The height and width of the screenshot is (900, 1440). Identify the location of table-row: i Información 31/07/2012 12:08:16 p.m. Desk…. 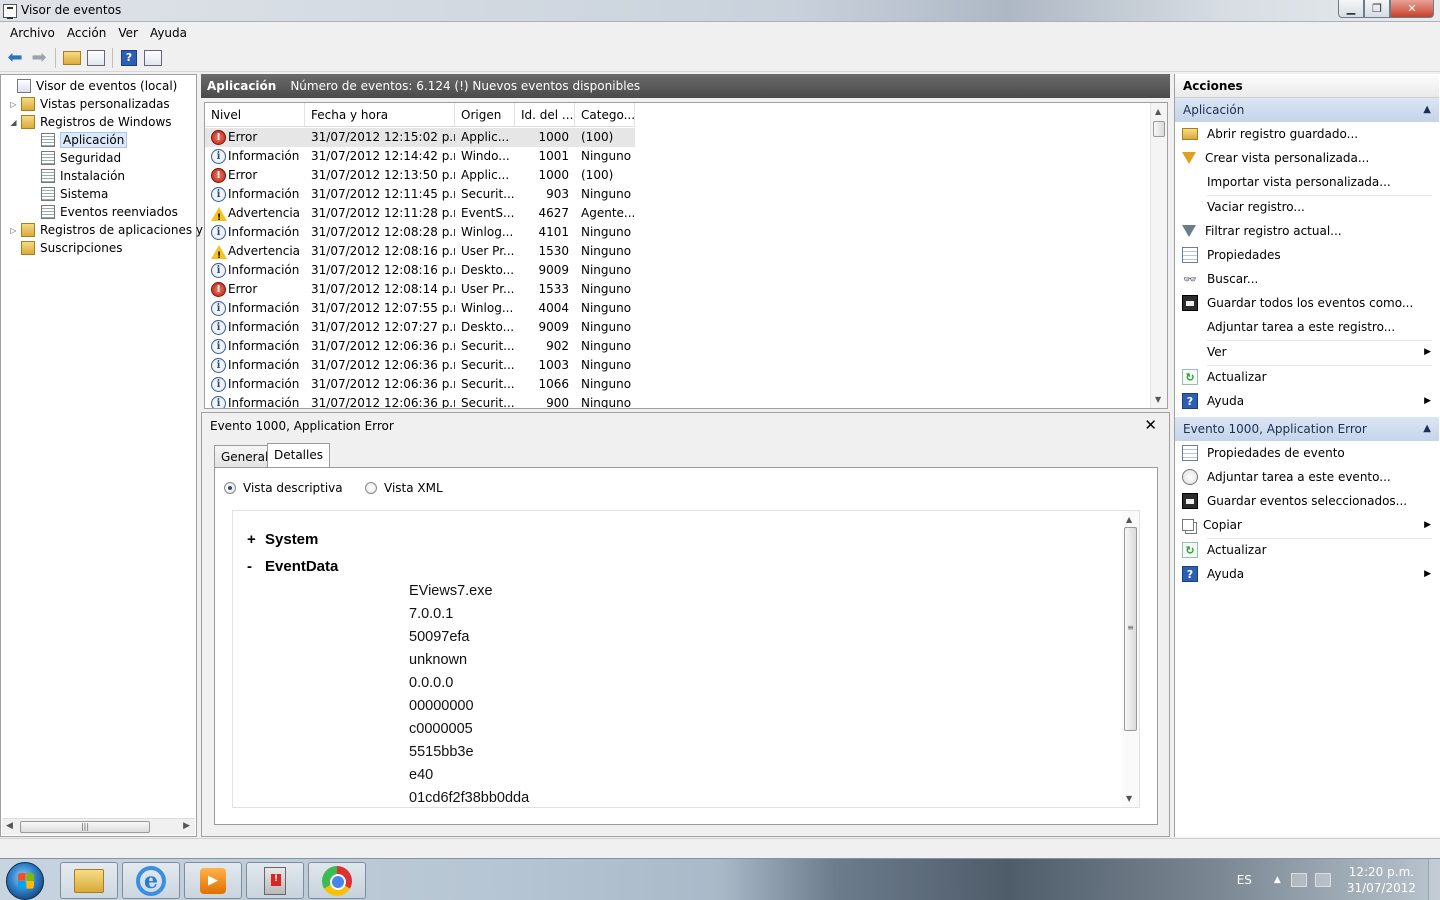
(420, 270).